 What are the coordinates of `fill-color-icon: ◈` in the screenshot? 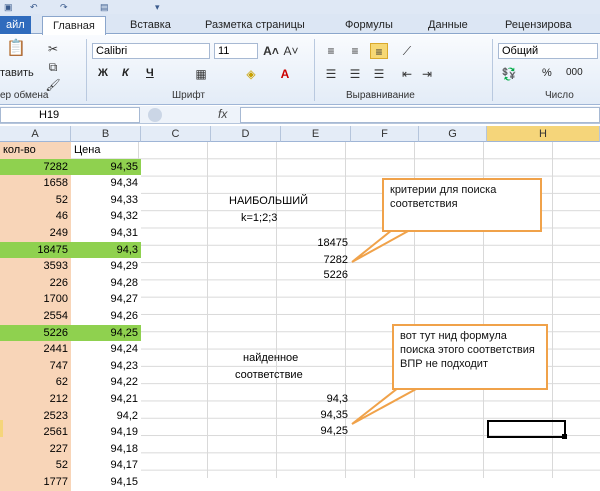 It's located at (251, 74).